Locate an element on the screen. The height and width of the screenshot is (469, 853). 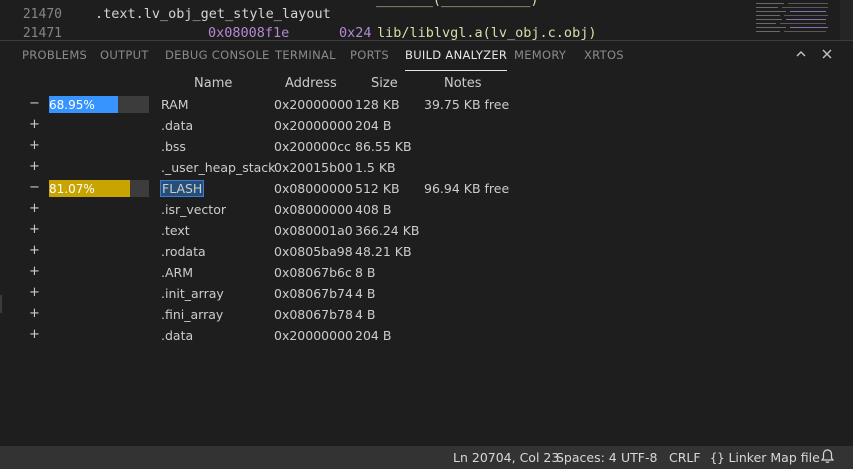
row-size: 408 B is located at coordinates (373, 209).